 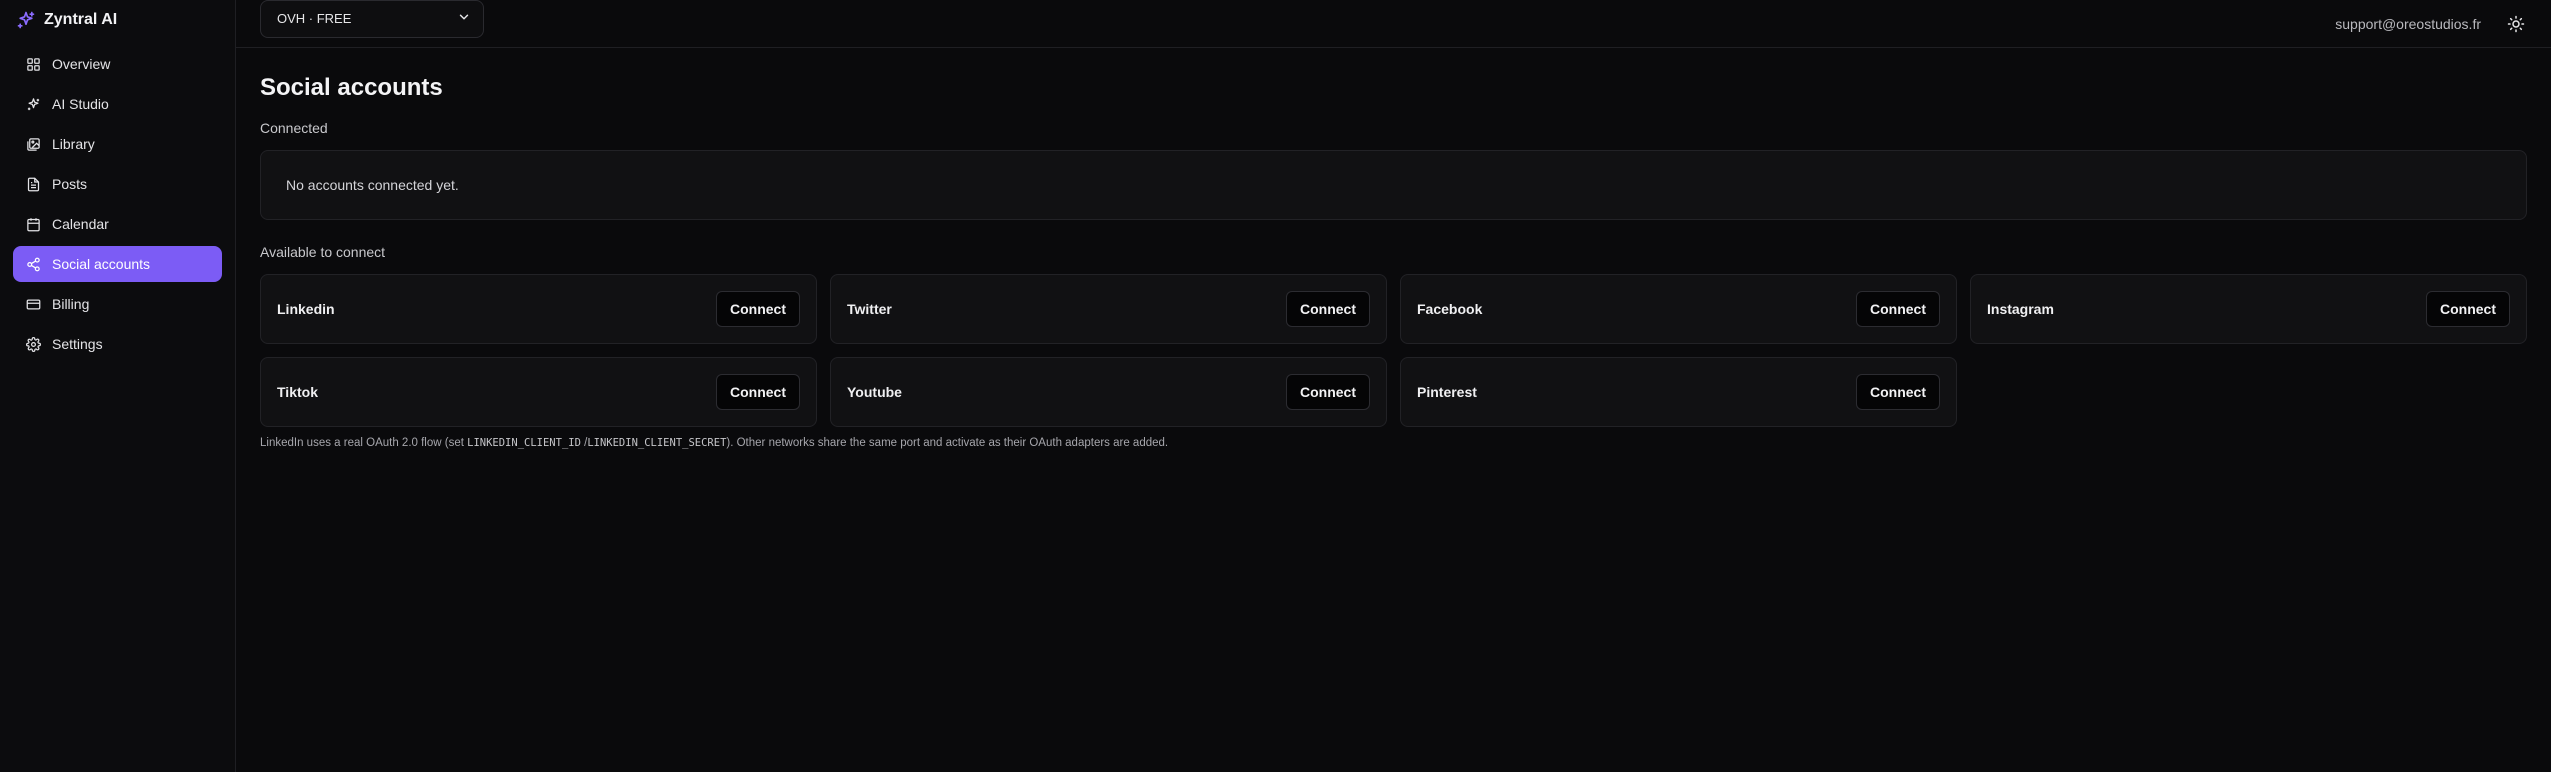 I want to click on provider-name: Pinterest, so click(x=1447, y=392).